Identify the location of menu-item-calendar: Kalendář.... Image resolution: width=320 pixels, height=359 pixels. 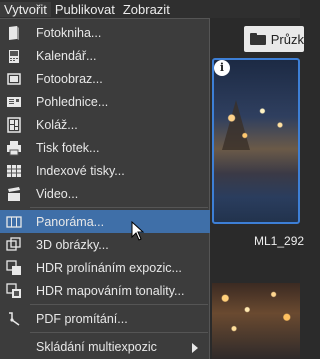
(105, 55).